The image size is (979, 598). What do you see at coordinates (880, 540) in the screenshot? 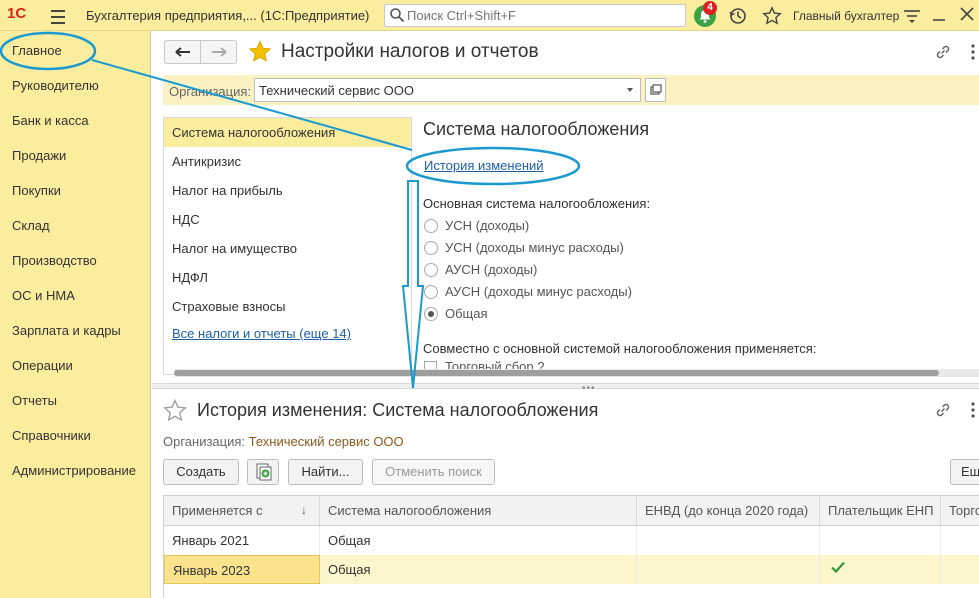
I see `cell-enp` at bounding box center [880, 540].